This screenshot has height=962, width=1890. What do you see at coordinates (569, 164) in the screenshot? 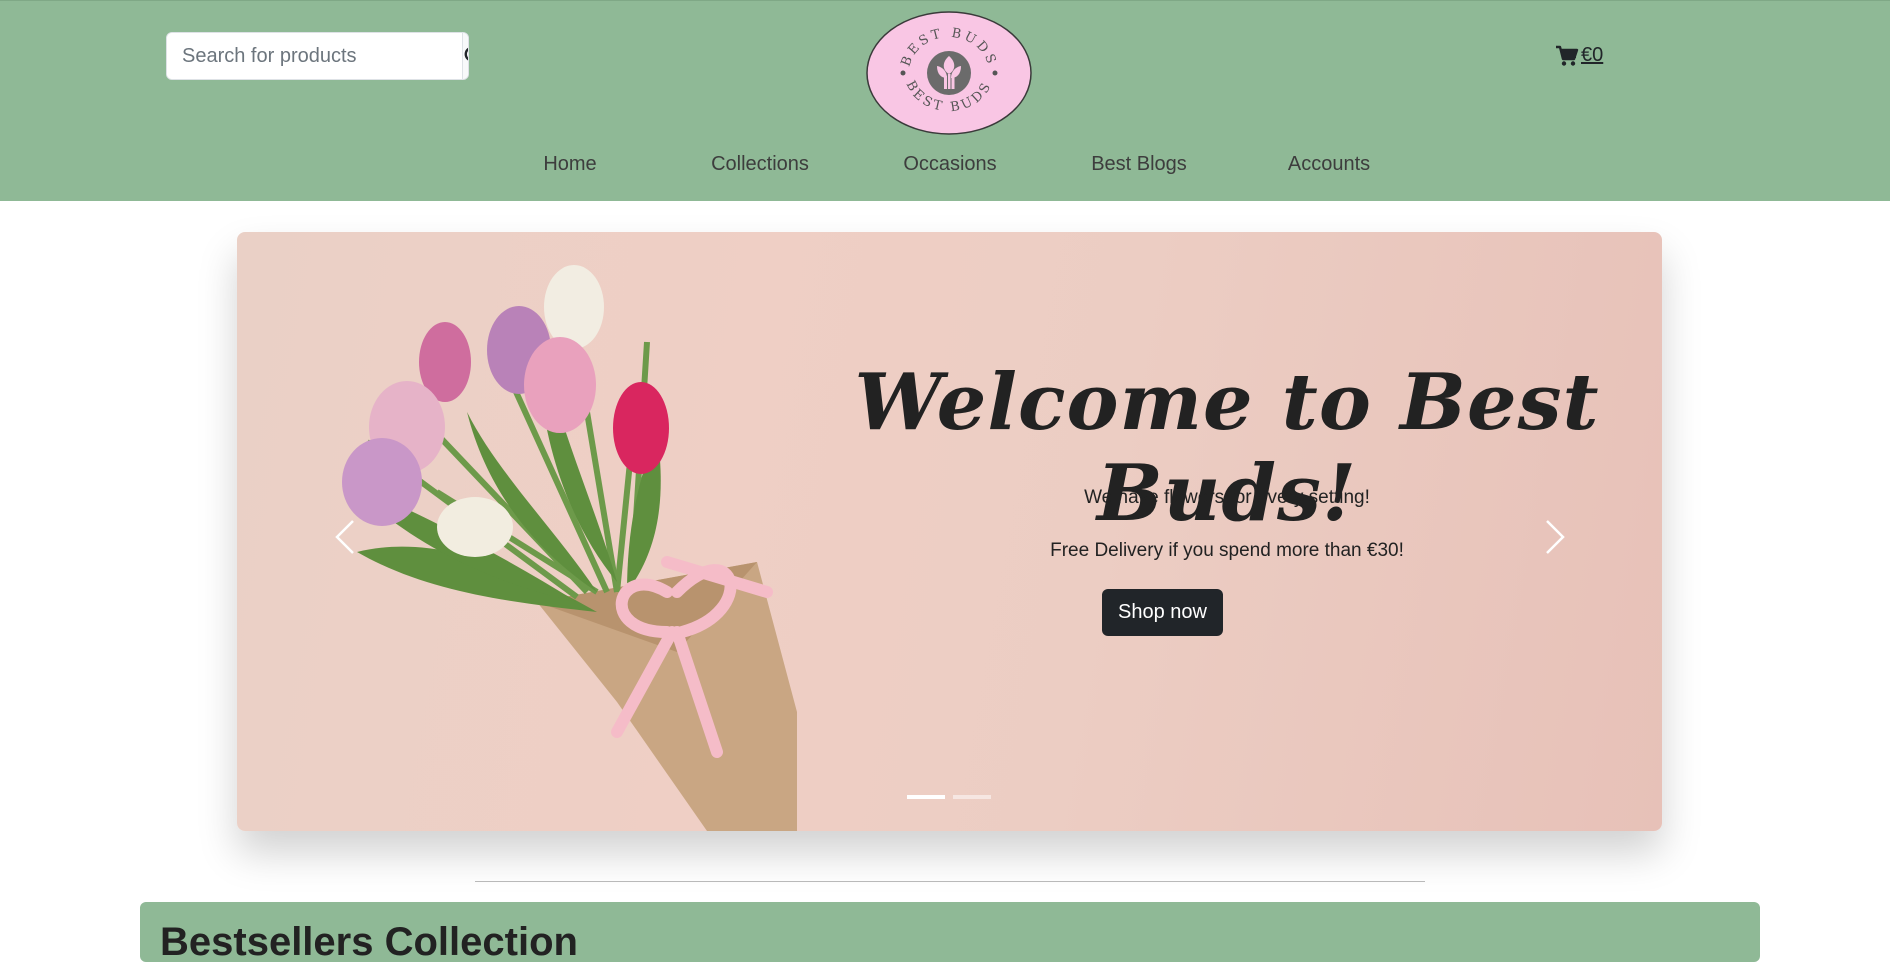
I see `nav-home: Home` at bounding box center [569, 164].